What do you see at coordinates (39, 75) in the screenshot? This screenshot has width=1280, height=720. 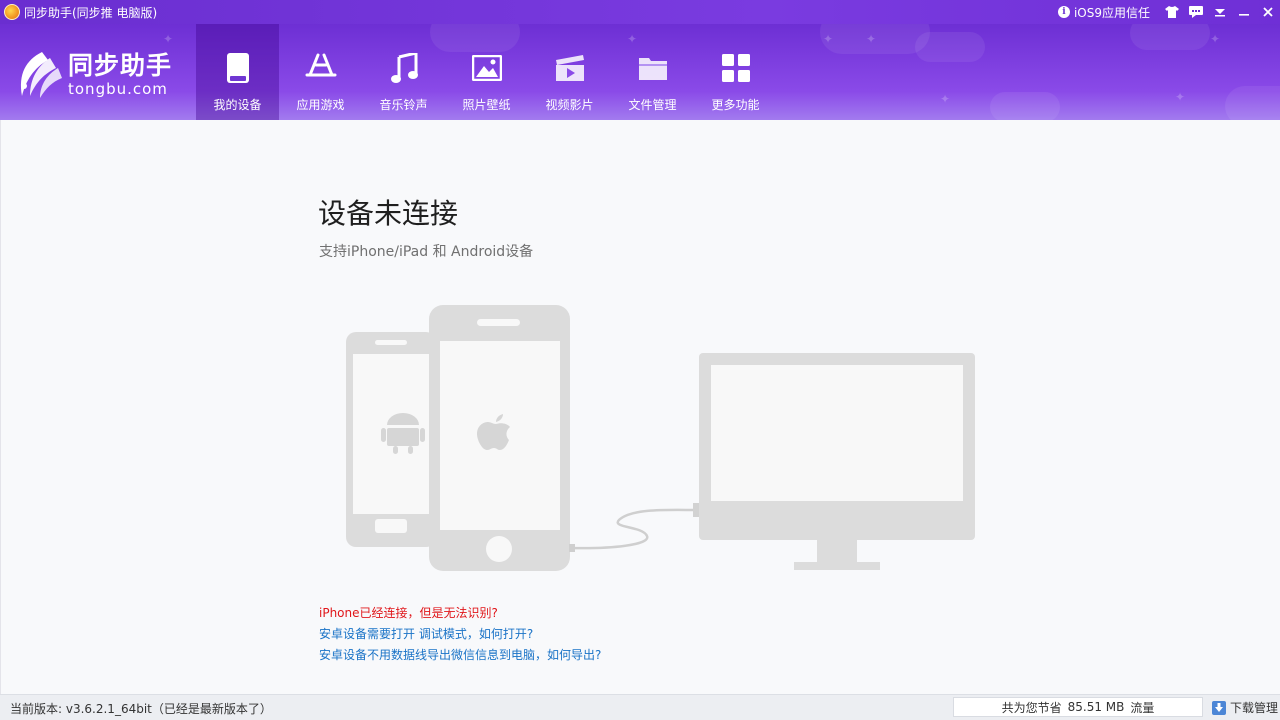 I see `brand-logo-icon` at bounding box center [39, 75].